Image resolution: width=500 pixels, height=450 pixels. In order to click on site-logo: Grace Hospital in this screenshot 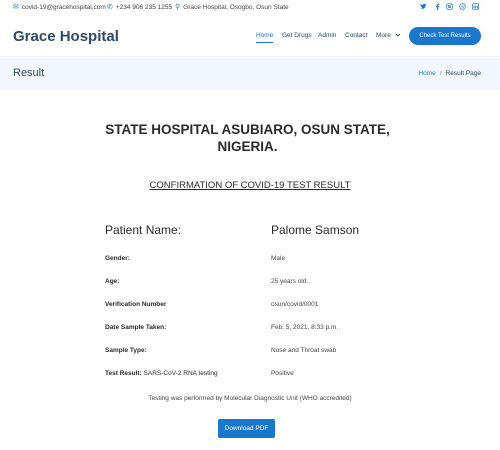, I will do `click(66, 36)`.